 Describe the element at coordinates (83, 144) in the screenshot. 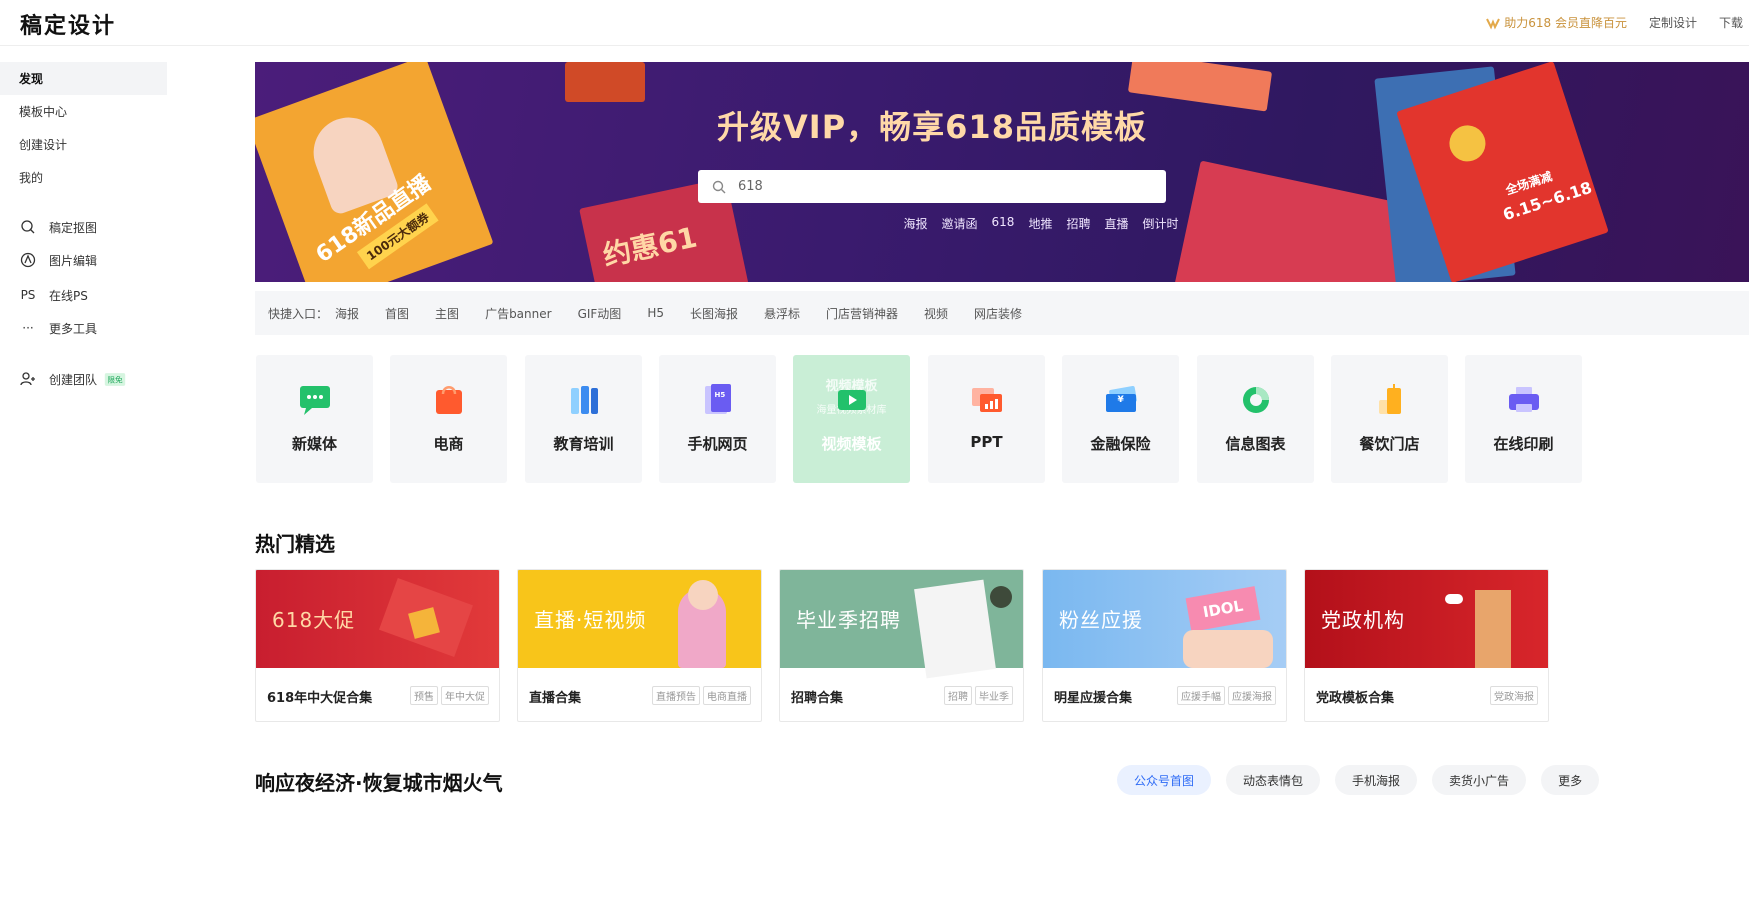

I see `sidebar-item-create: 创建设计` at that location.